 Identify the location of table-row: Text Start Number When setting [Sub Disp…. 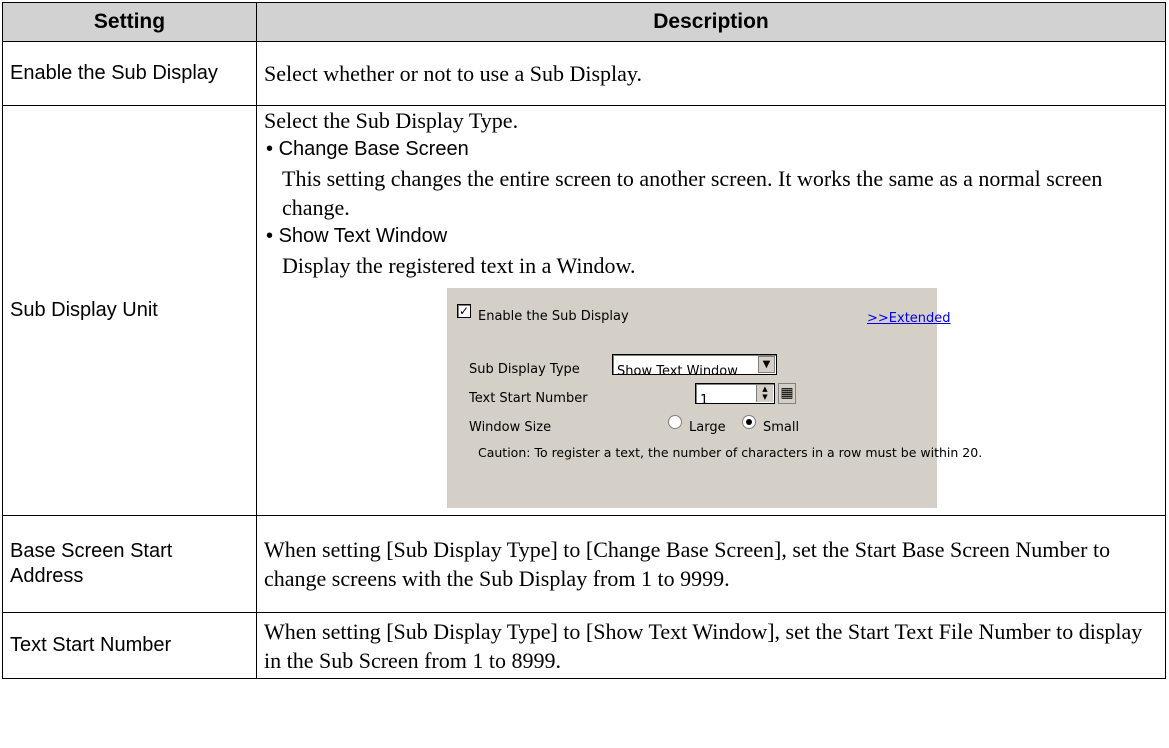
(584, 645).